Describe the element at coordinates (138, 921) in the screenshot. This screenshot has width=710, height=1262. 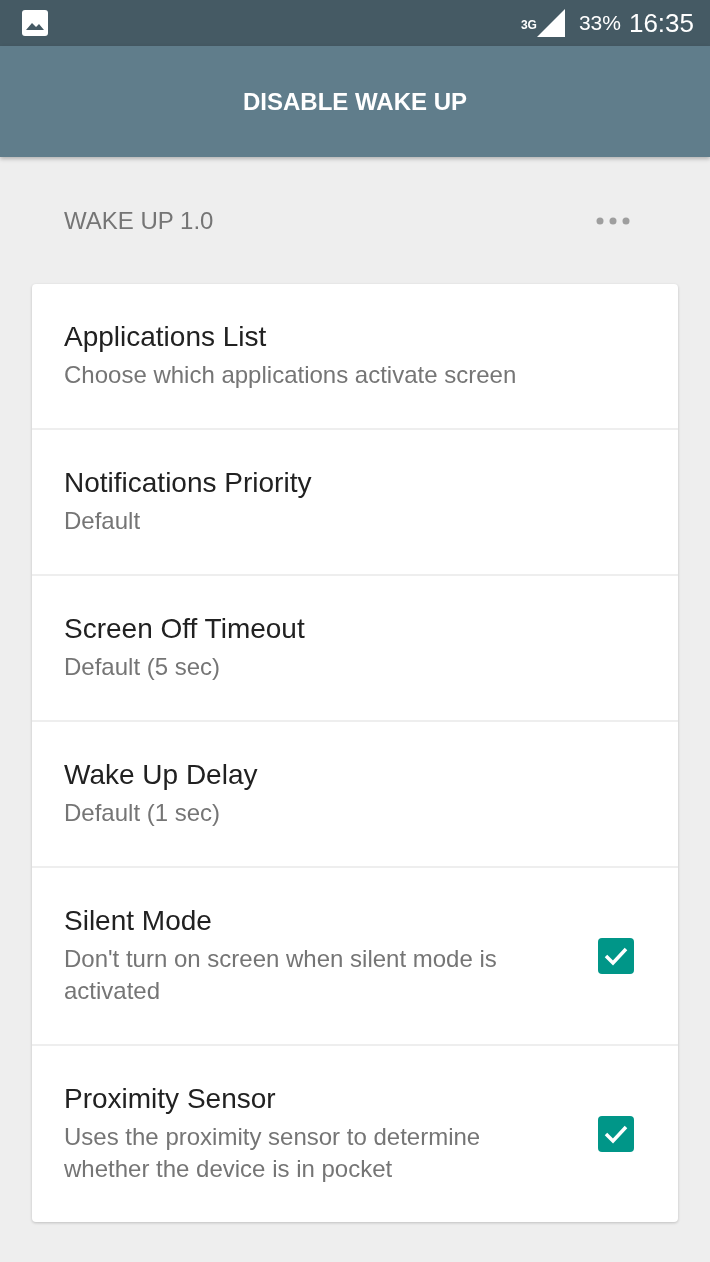
I see `setting-title: Silent Mode` at that location.